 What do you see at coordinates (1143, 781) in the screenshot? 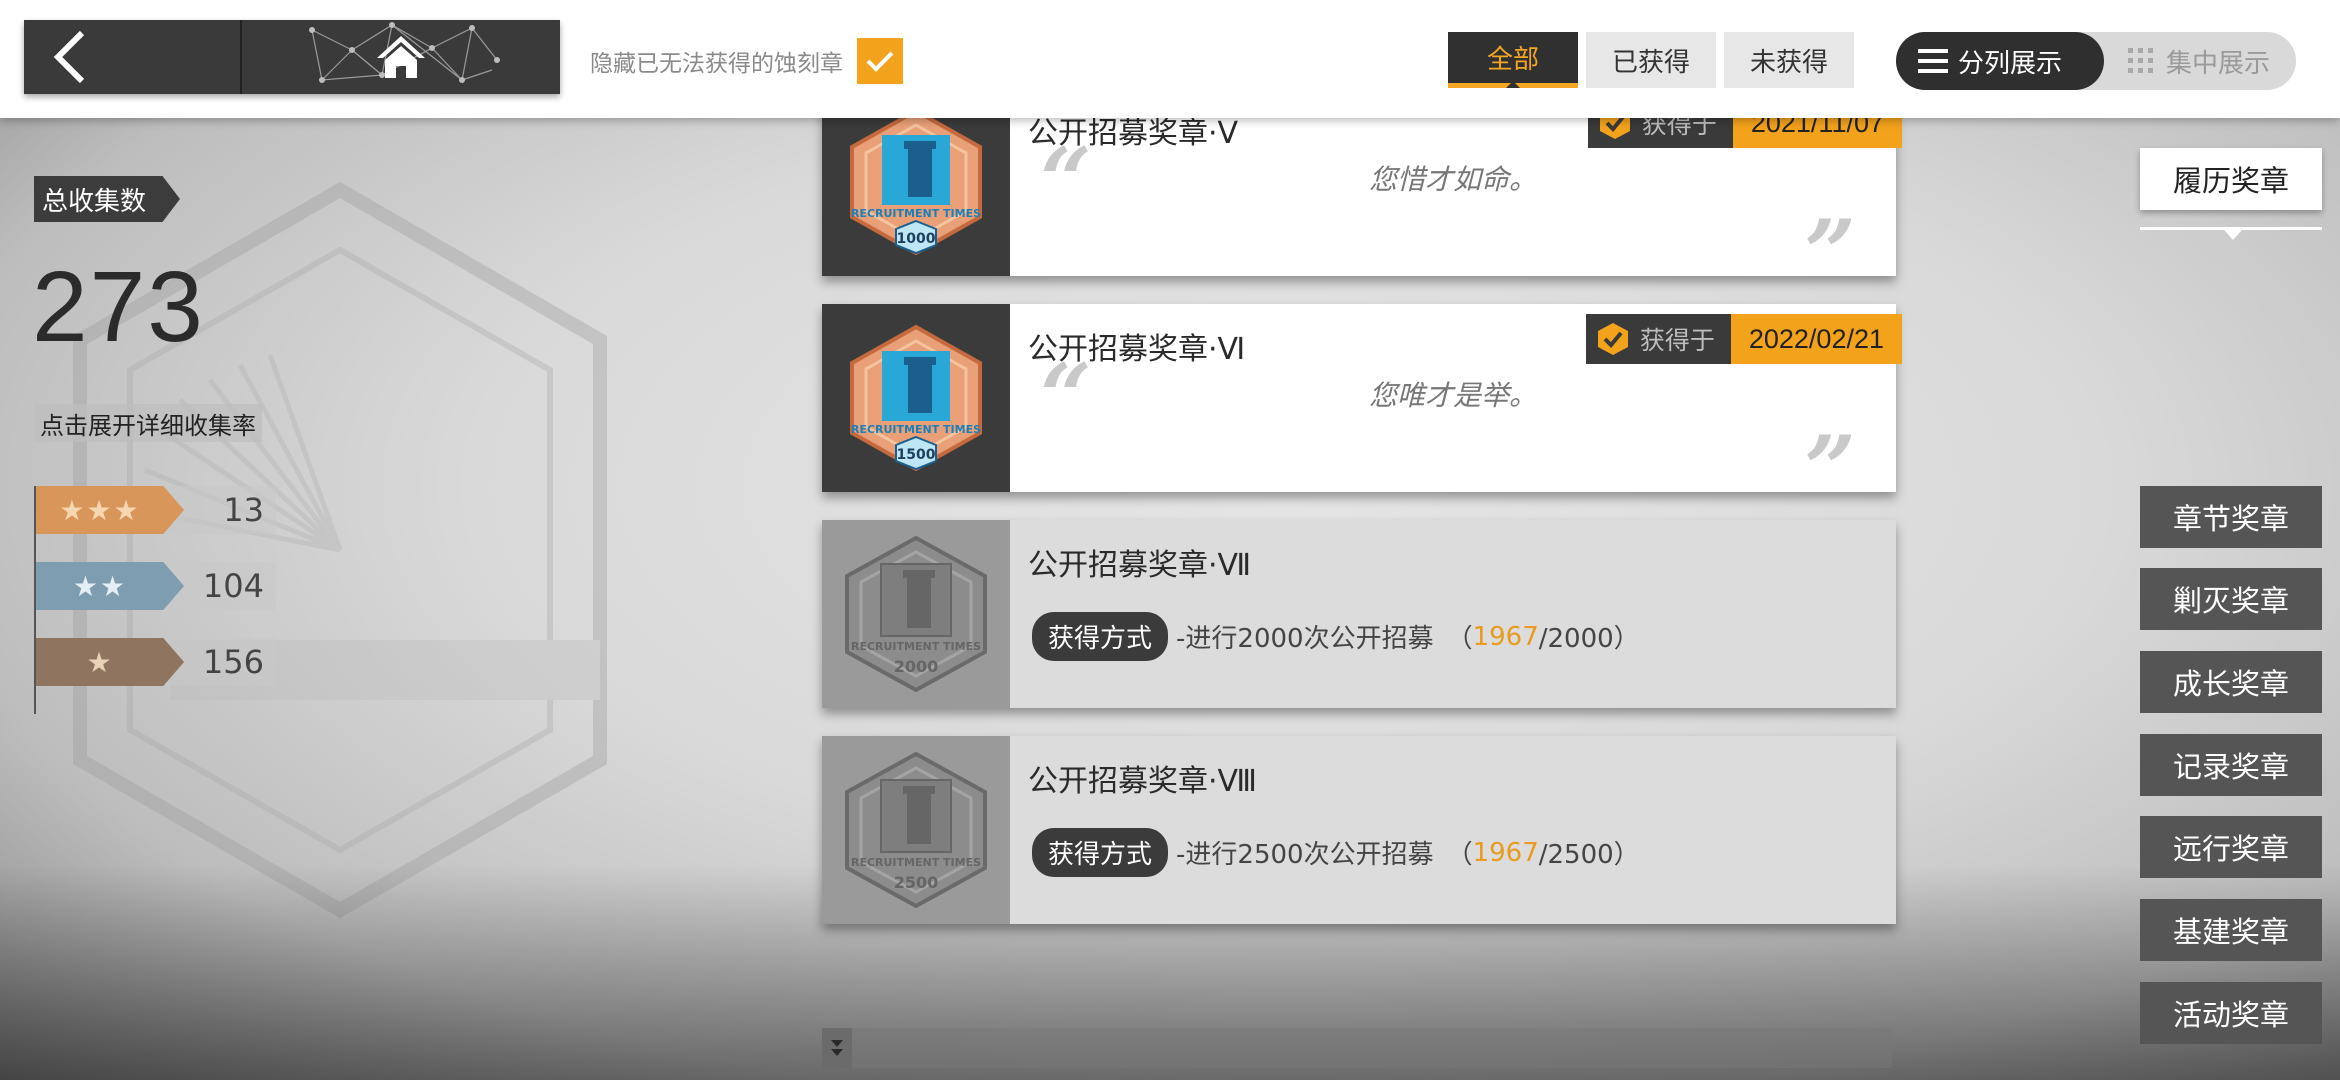
I see `medal-title: 公开招募奖章·Ⅷ` at bounding box center [1143, 781].